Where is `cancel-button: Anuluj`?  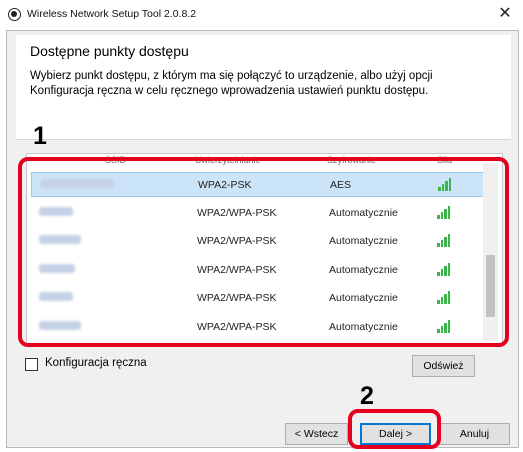 cancel-button: Anuluj is located at coordinates (474, 434).